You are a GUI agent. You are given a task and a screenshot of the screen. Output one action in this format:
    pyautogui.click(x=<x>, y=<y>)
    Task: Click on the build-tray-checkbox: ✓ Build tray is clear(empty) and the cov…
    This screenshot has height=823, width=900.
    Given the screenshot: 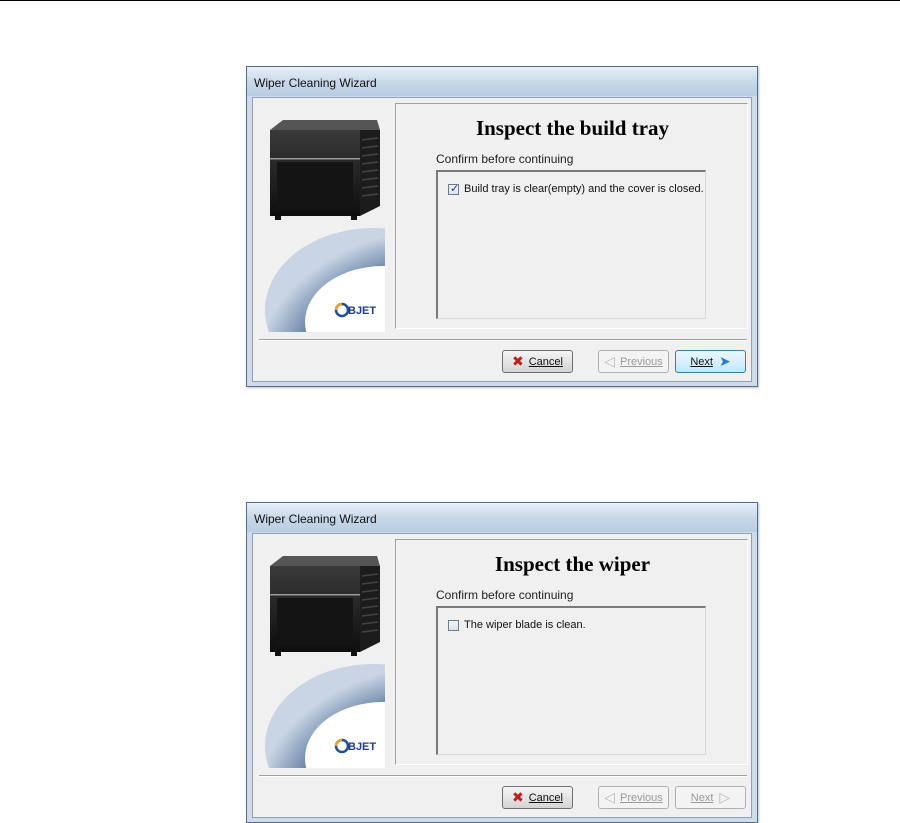 What is the action you would take?
    pyautogui.click(x=576, y=188)
    